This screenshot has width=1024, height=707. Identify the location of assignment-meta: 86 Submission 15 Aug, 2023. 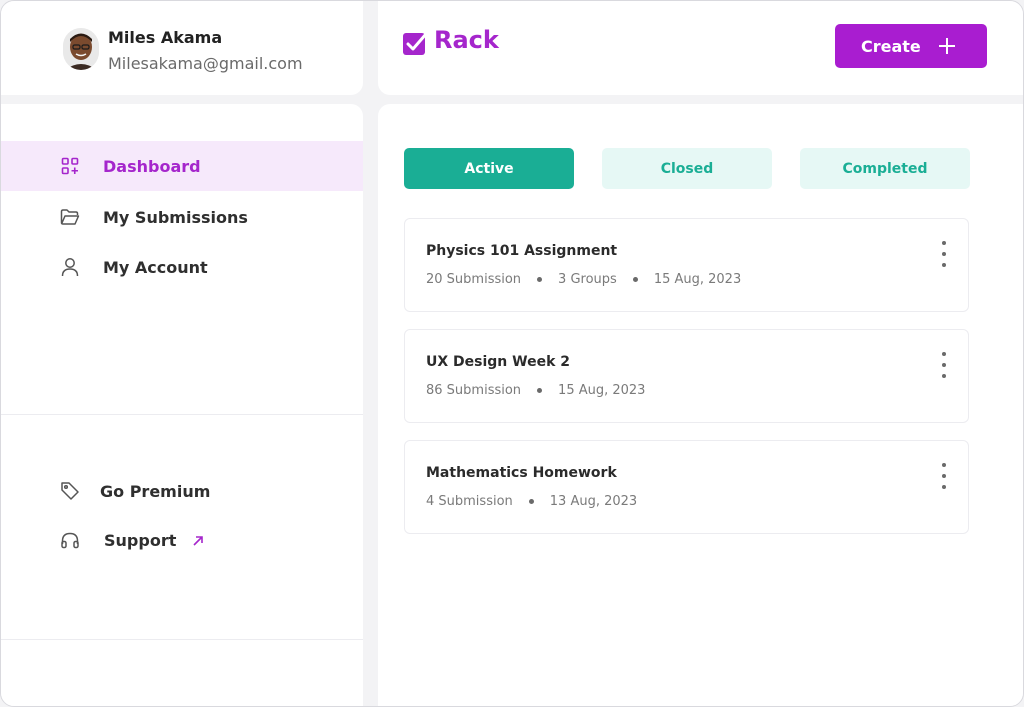
(535, 390).